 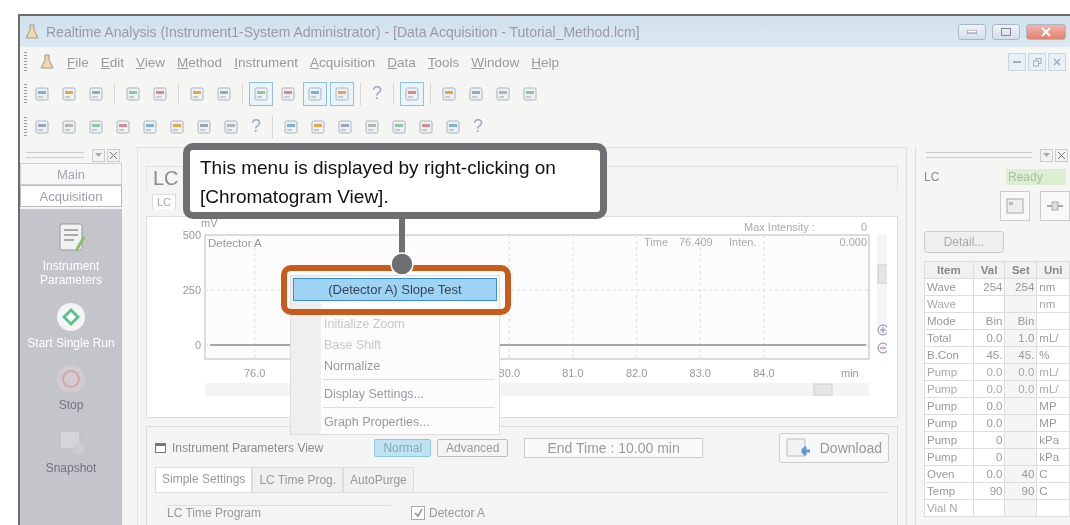 I want to click on column-header: Uni, so click(x=1053, y=270).